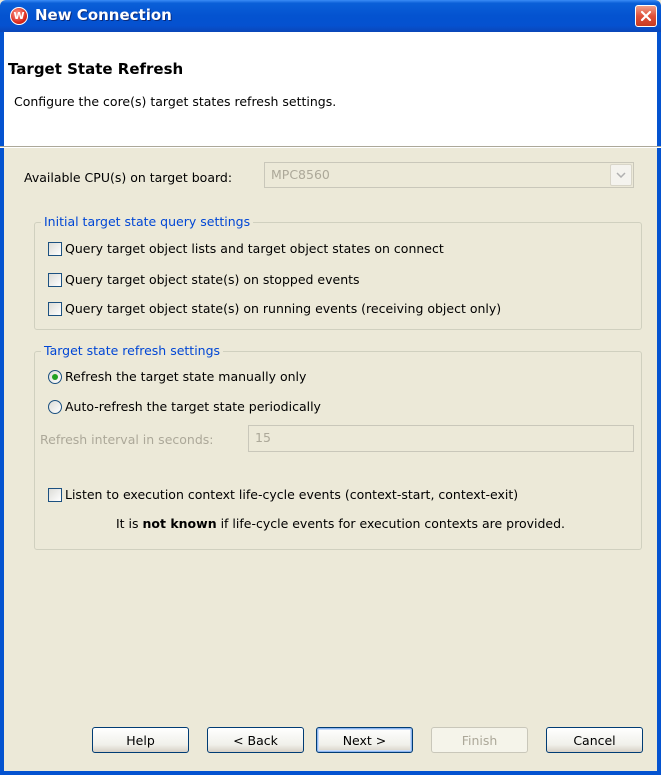  I want to click on help-button: Help, so click(140, 740).